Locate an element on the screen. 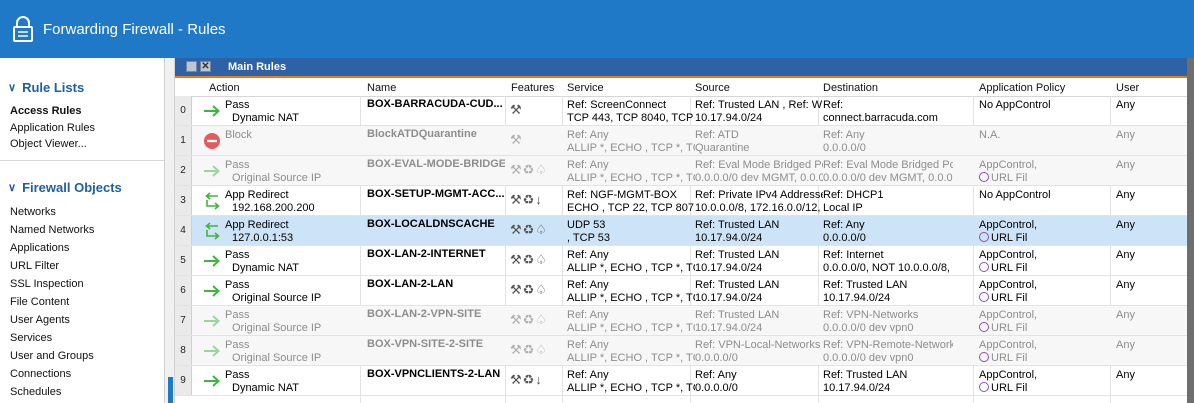  title-bar: Forwarding Firewall - Rules is located at coordinates (597, 29).